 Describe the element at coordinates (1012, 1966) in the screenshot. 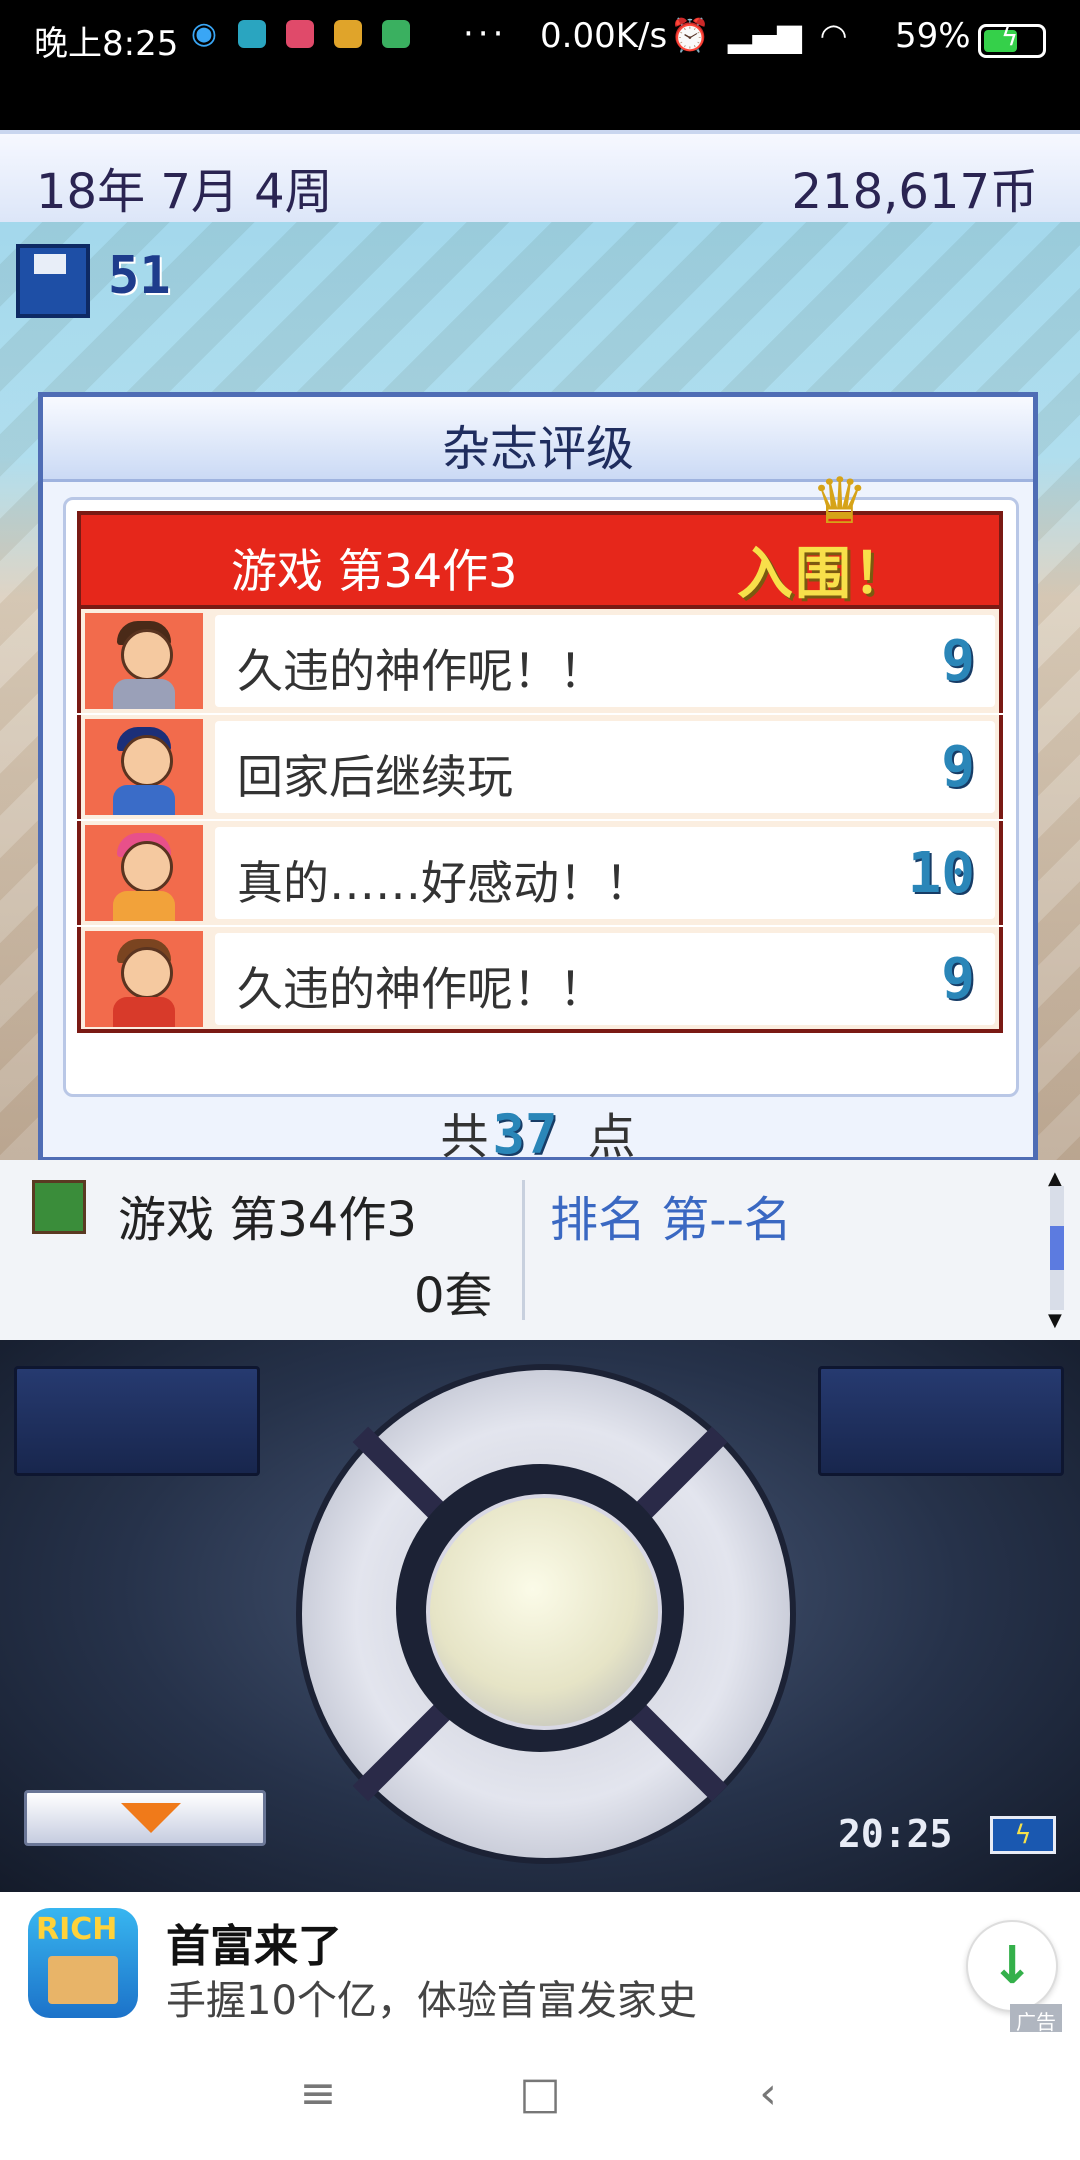

I see `download-button: ↓` at that location.